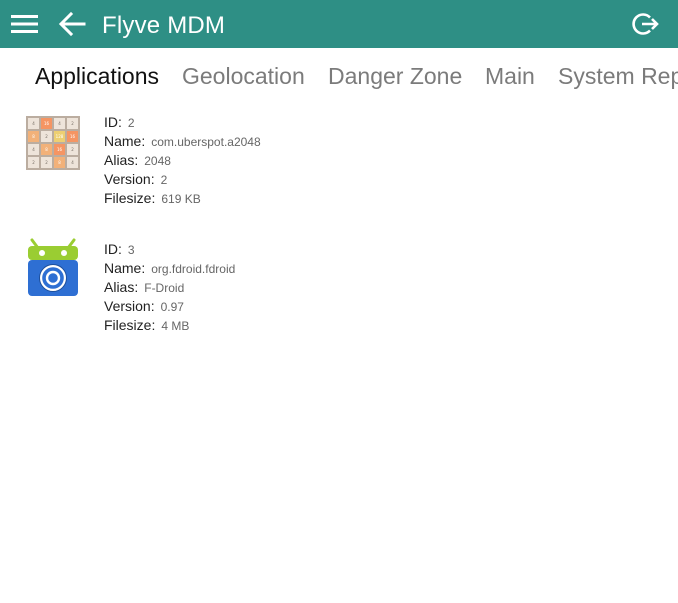  What do you see at coordinates (72, 24) in the screenshot?
I see `arrow-left-icon` at bounding box center [72, 24].